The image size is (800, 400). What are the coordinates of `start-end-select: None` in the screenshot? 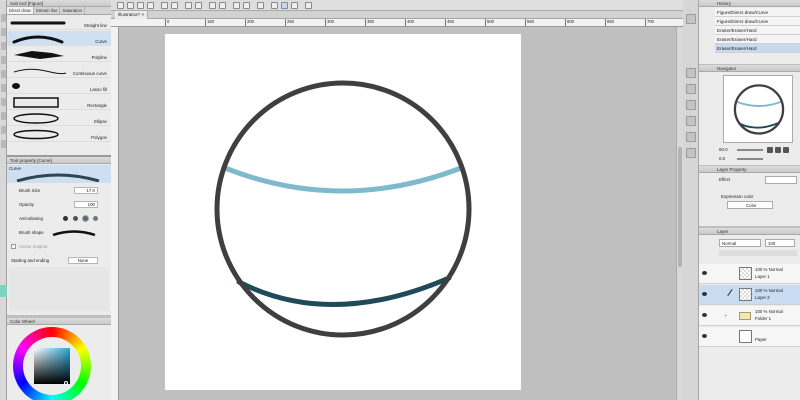 It's located at (83, 260).